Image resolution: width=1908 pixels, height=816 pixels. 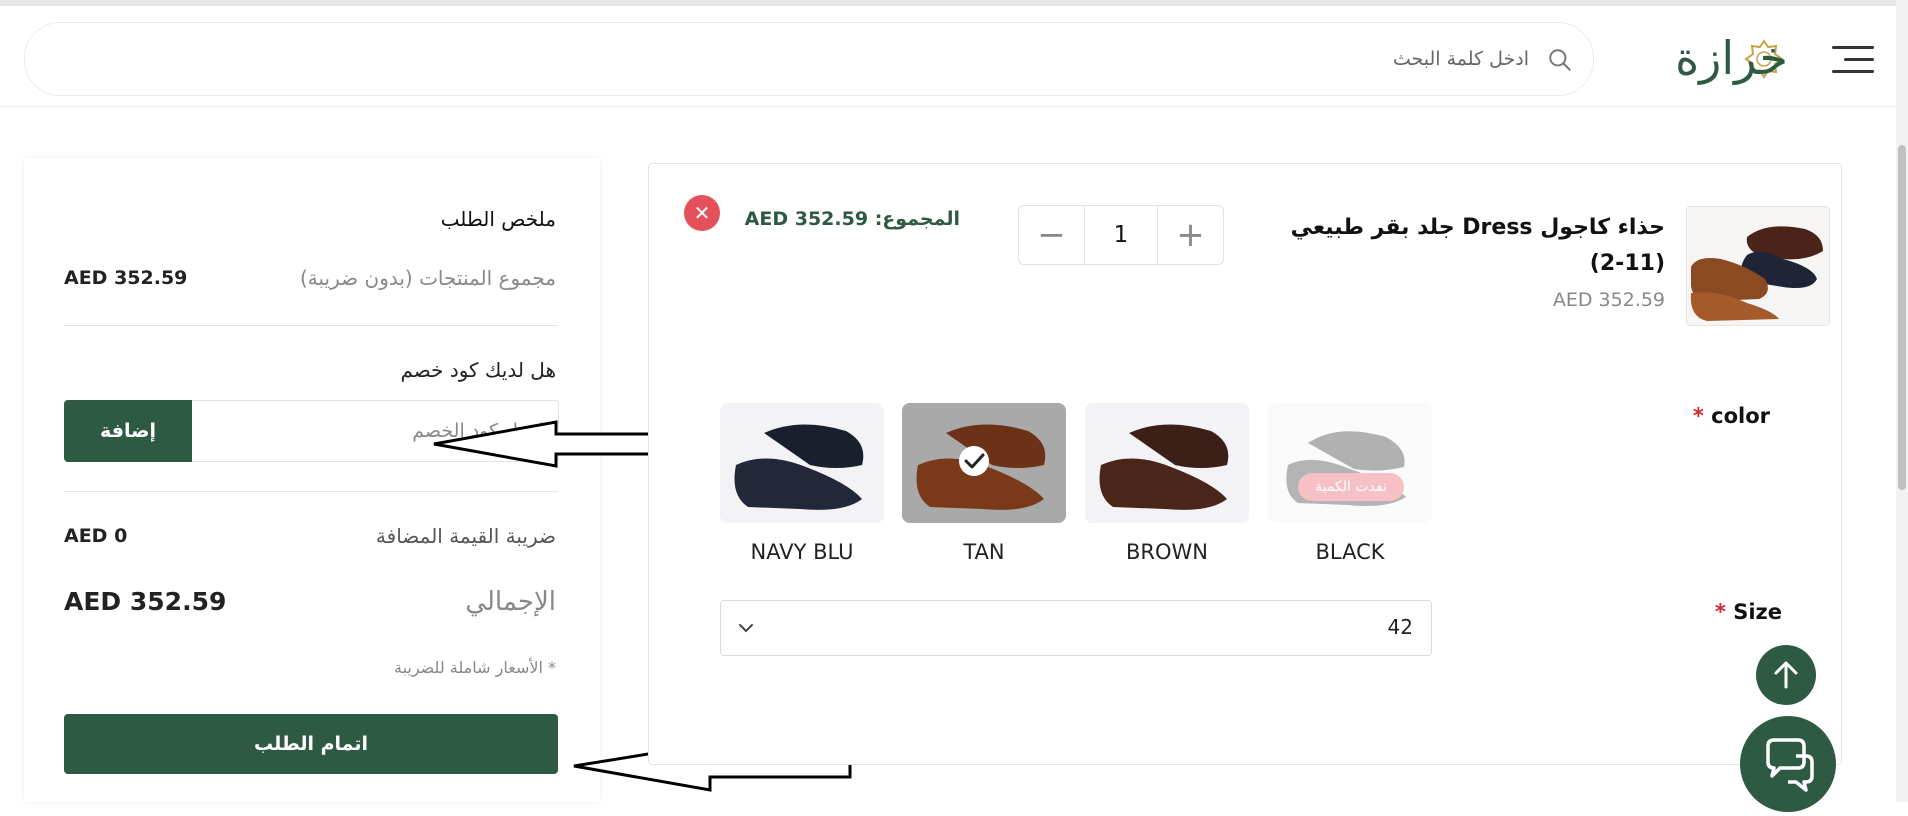 What do you see at coordinates (1475, 246) in the screenshot?
I see `product-name: حذاء كاجول Dress جلد بقر طبيعي (11-2)` at bounding box center [1475, 246].